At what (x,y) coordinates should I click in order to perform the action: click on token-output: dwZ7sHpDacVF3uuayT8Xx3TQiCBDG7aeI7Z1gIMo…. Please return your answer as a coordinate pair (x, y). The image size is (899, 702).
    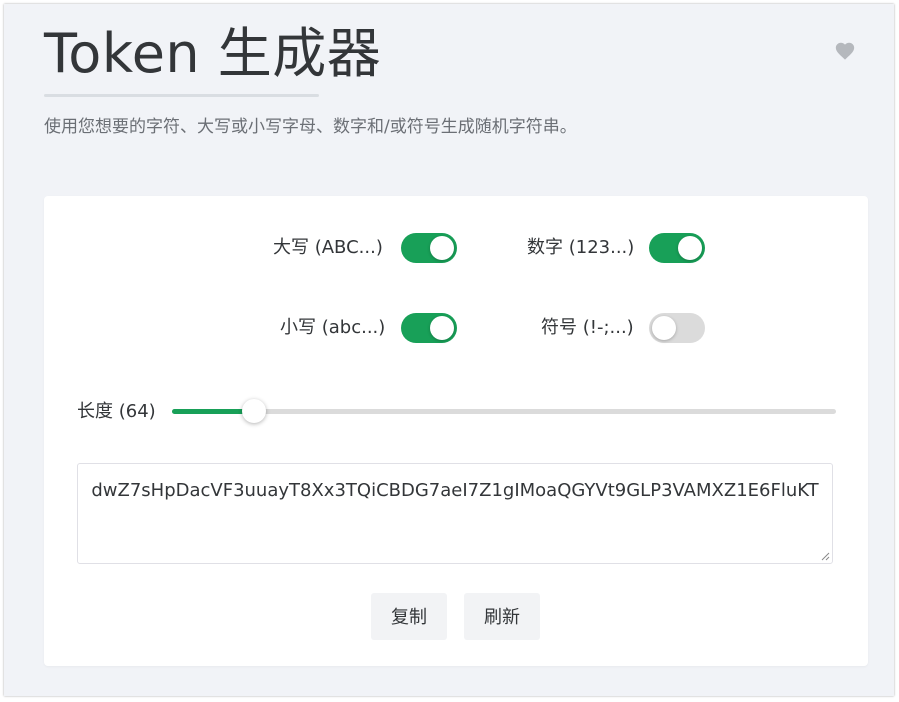
    Looking at the image, I should click on (455, 513).